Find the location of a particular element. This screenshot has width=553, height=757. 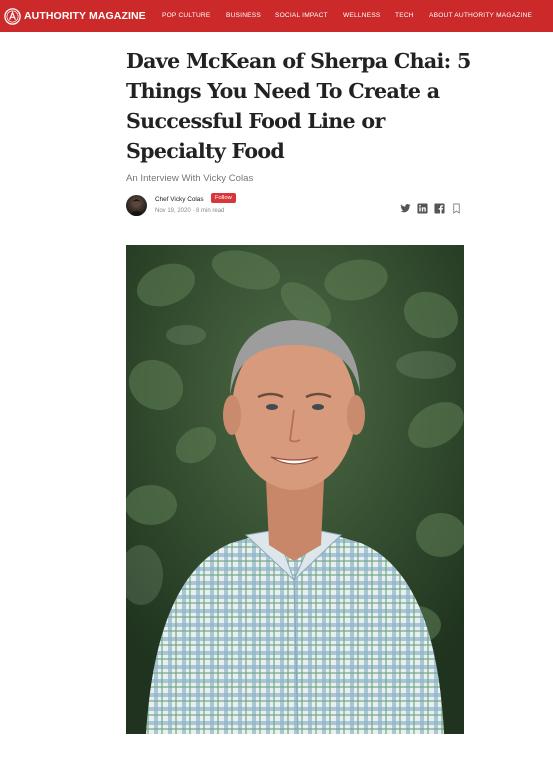

linkedin-icon is located at coordinates (422, 207).